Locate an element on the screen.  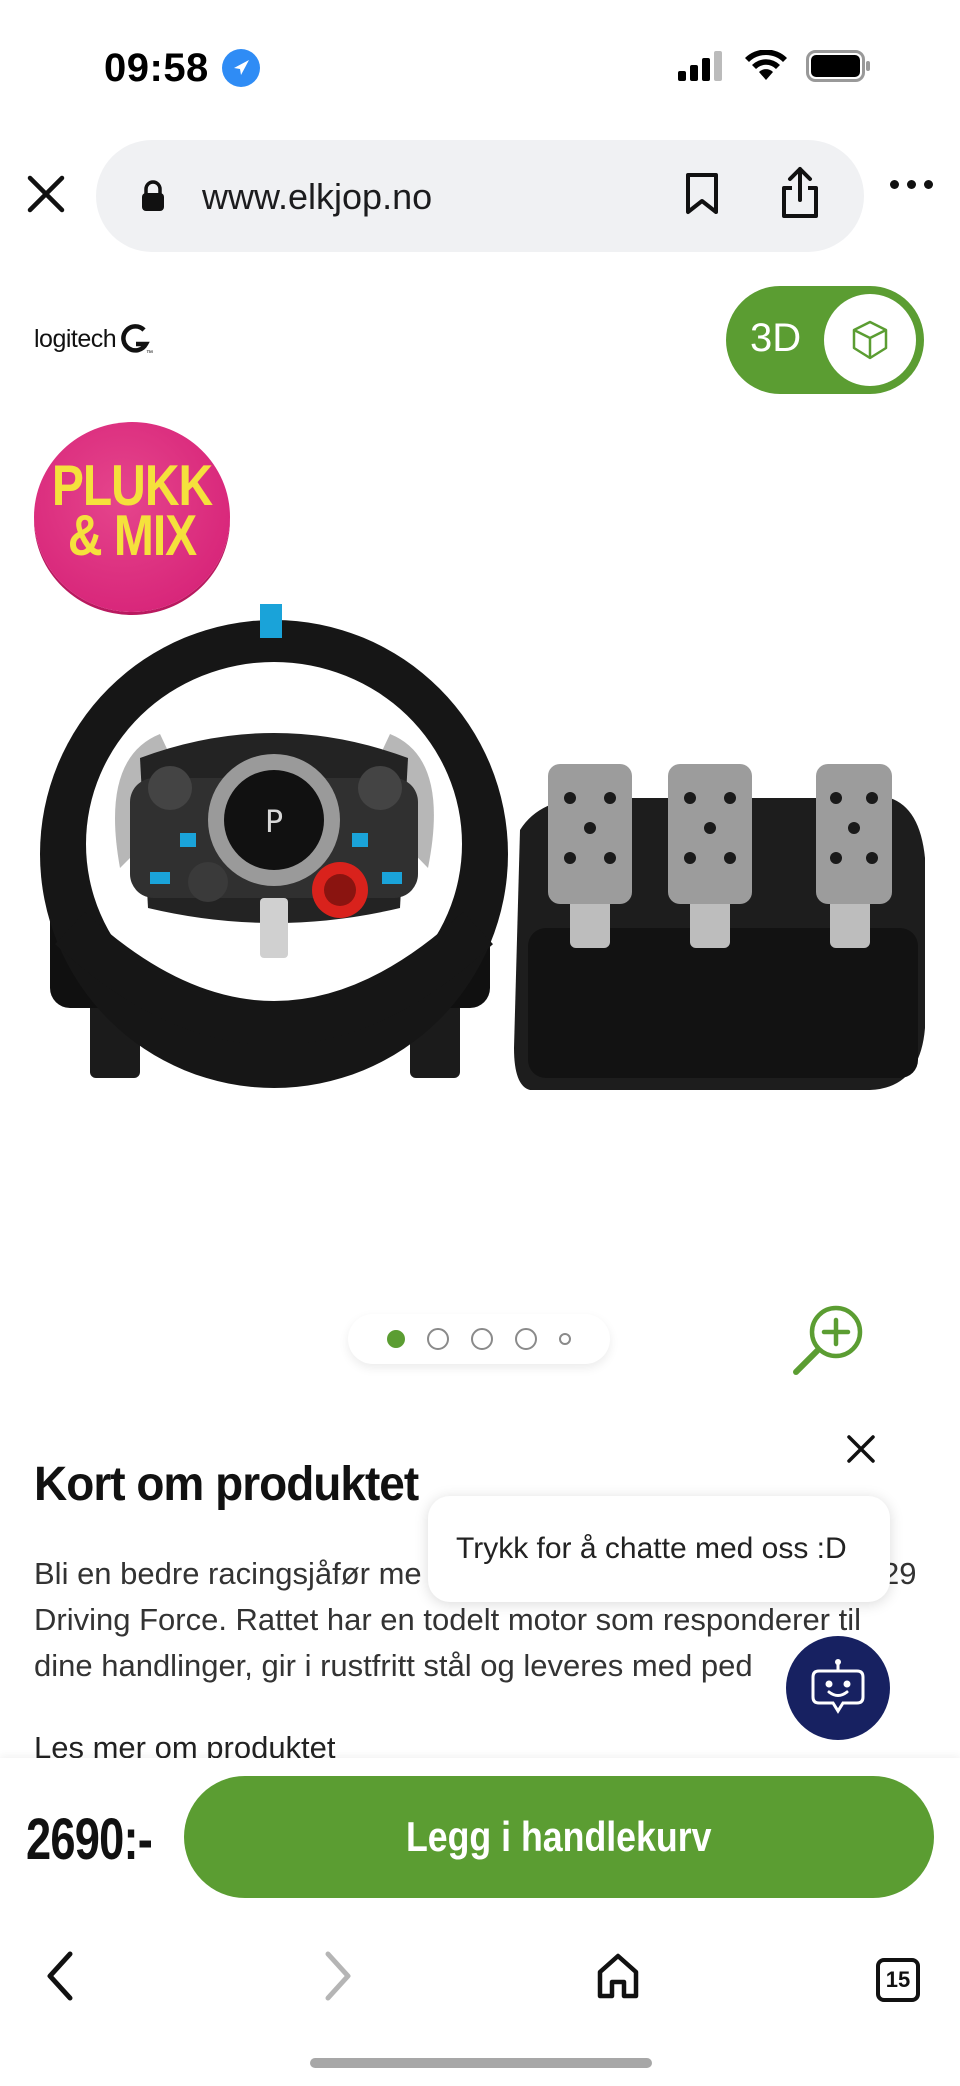
chat-bot-button is located at coordinates (838, 1688).